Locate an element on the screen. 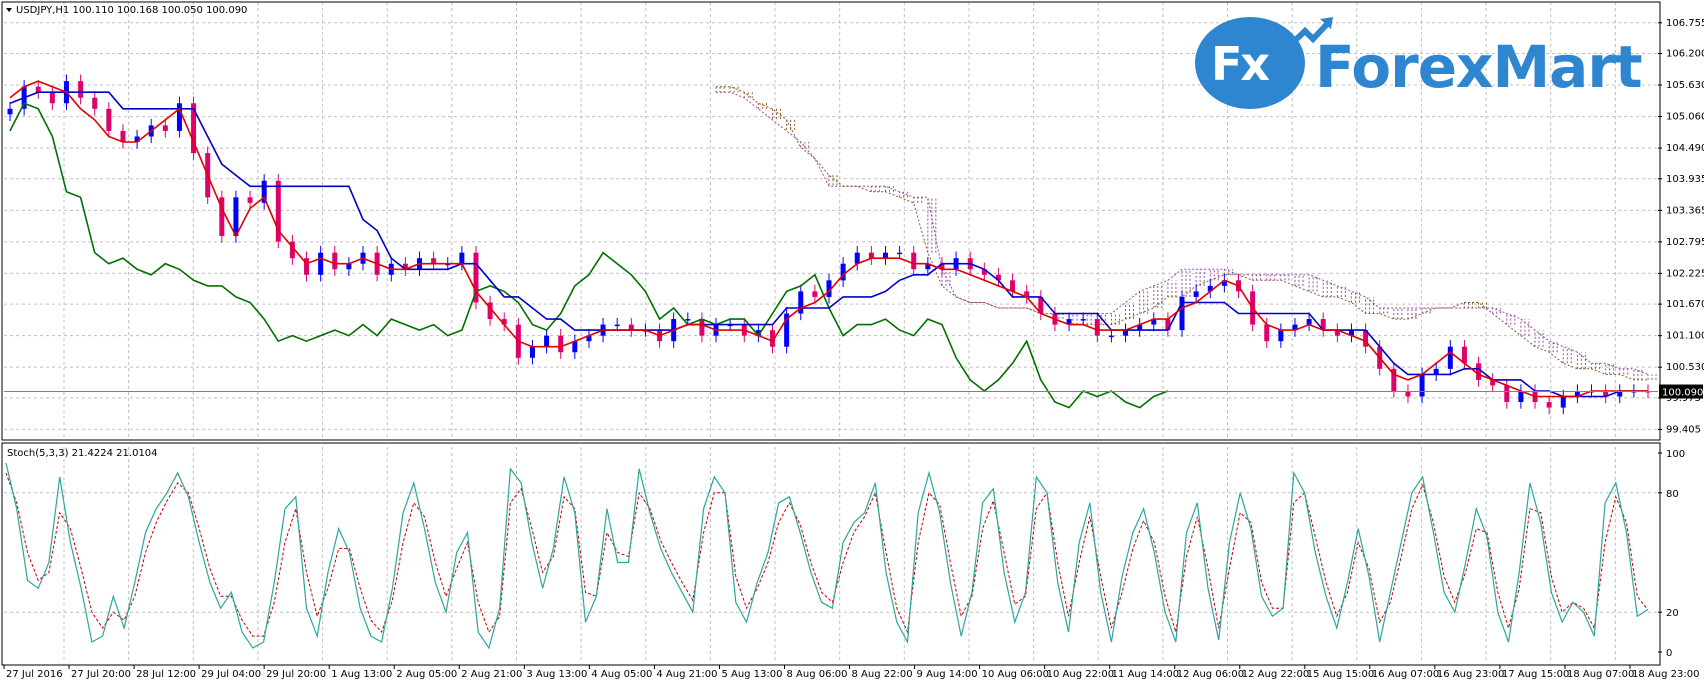 The image size is (1704, 686). time-tick-label: 10 Aug 06:00 is located at coordinates (1015, 674).